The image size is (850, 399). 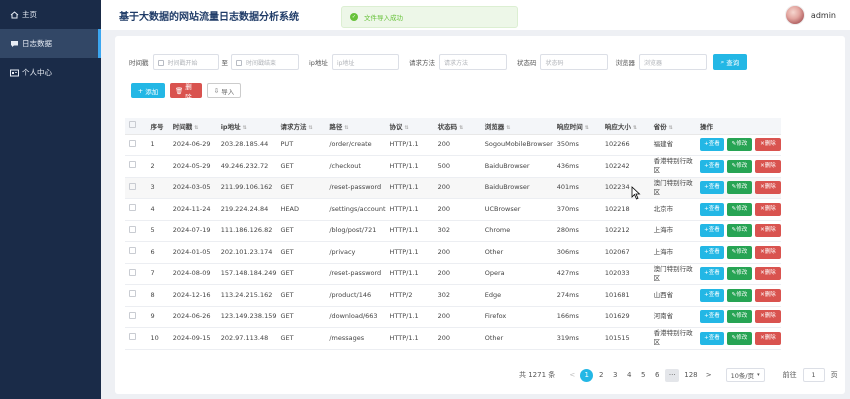 What do you see at coordinates (729, 62) in the screenshot?
I see `query-button: ⌕ 查询` at bounding box center [729, 62].